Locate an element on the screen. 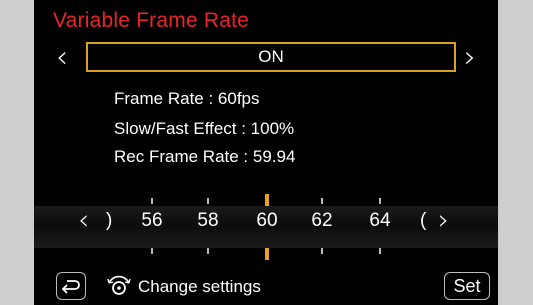  selected-marker-bottom is located at coordinates (267, 254).